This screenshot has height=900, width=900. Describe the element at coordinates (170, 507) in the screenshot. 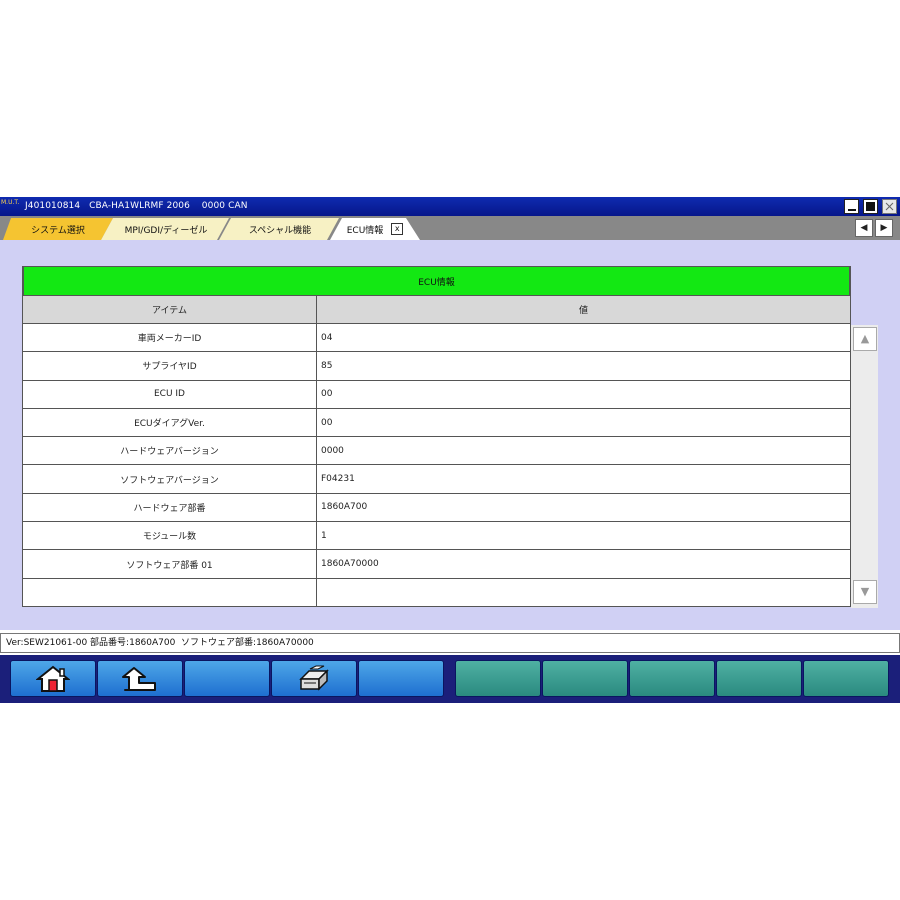

I see `row-item-cell: ハードウェア部番` at that location.